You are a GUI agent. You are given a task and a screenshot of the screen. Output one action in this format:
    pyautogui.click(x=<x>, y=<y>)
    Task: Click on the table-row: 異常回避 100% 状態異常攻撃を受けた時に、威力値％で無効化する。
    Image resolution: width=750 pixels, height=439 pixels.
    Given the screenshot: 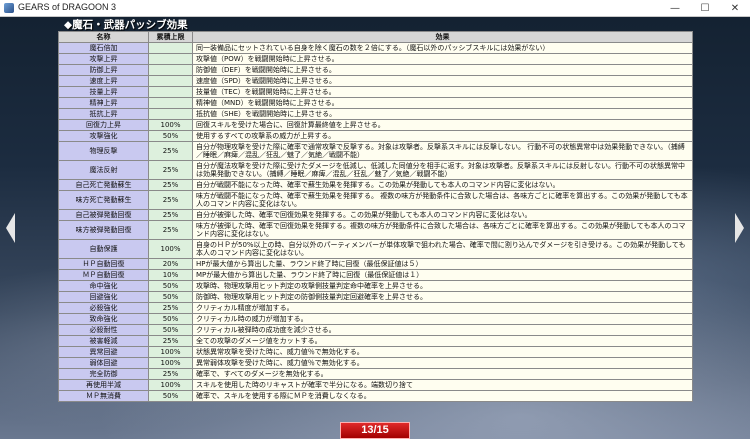 What is the action you would take?
    pyautogui.click(x=375, y=352)
    